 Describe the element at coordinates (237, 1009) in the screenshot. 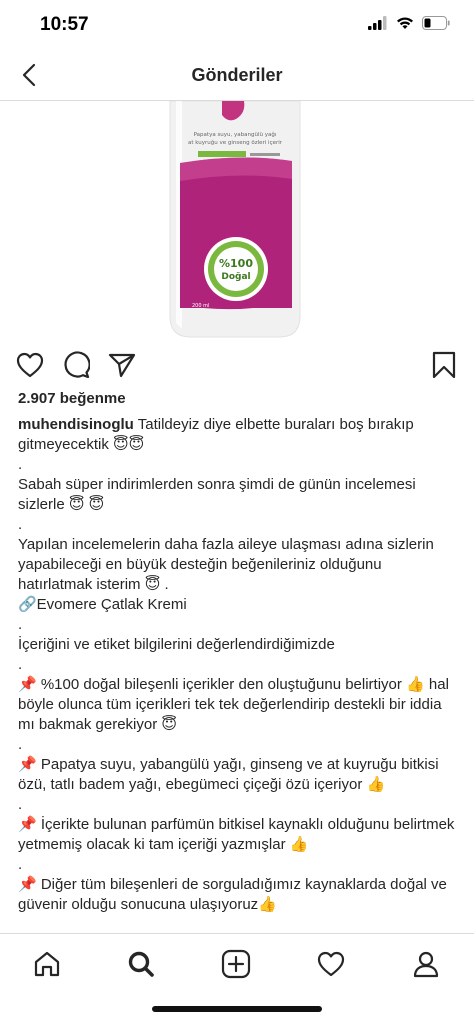

I see `home-indicator` at that location.